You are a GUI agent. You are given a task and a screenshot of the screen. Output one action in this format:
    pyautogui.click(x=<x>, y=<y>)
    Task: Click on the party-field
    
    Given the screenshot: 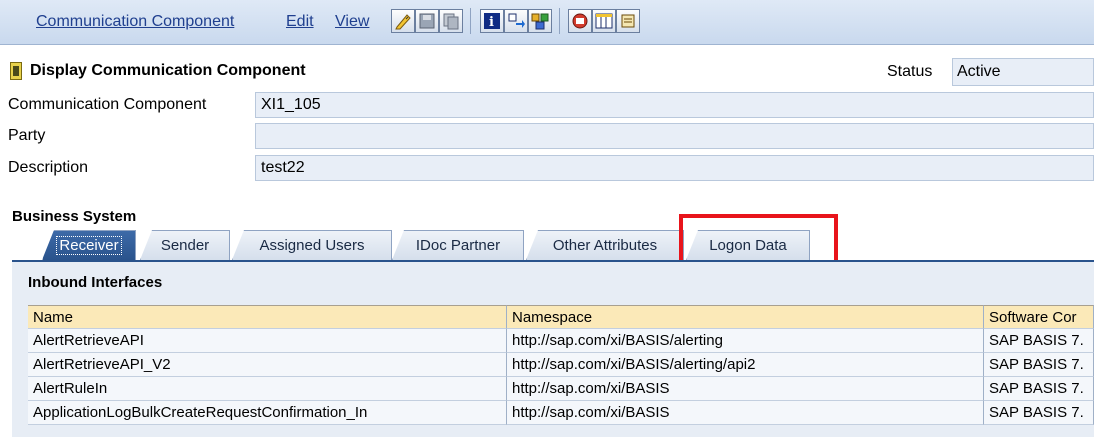 What is the action you would take?
    pyautogui.click(x=674, y=136)
    